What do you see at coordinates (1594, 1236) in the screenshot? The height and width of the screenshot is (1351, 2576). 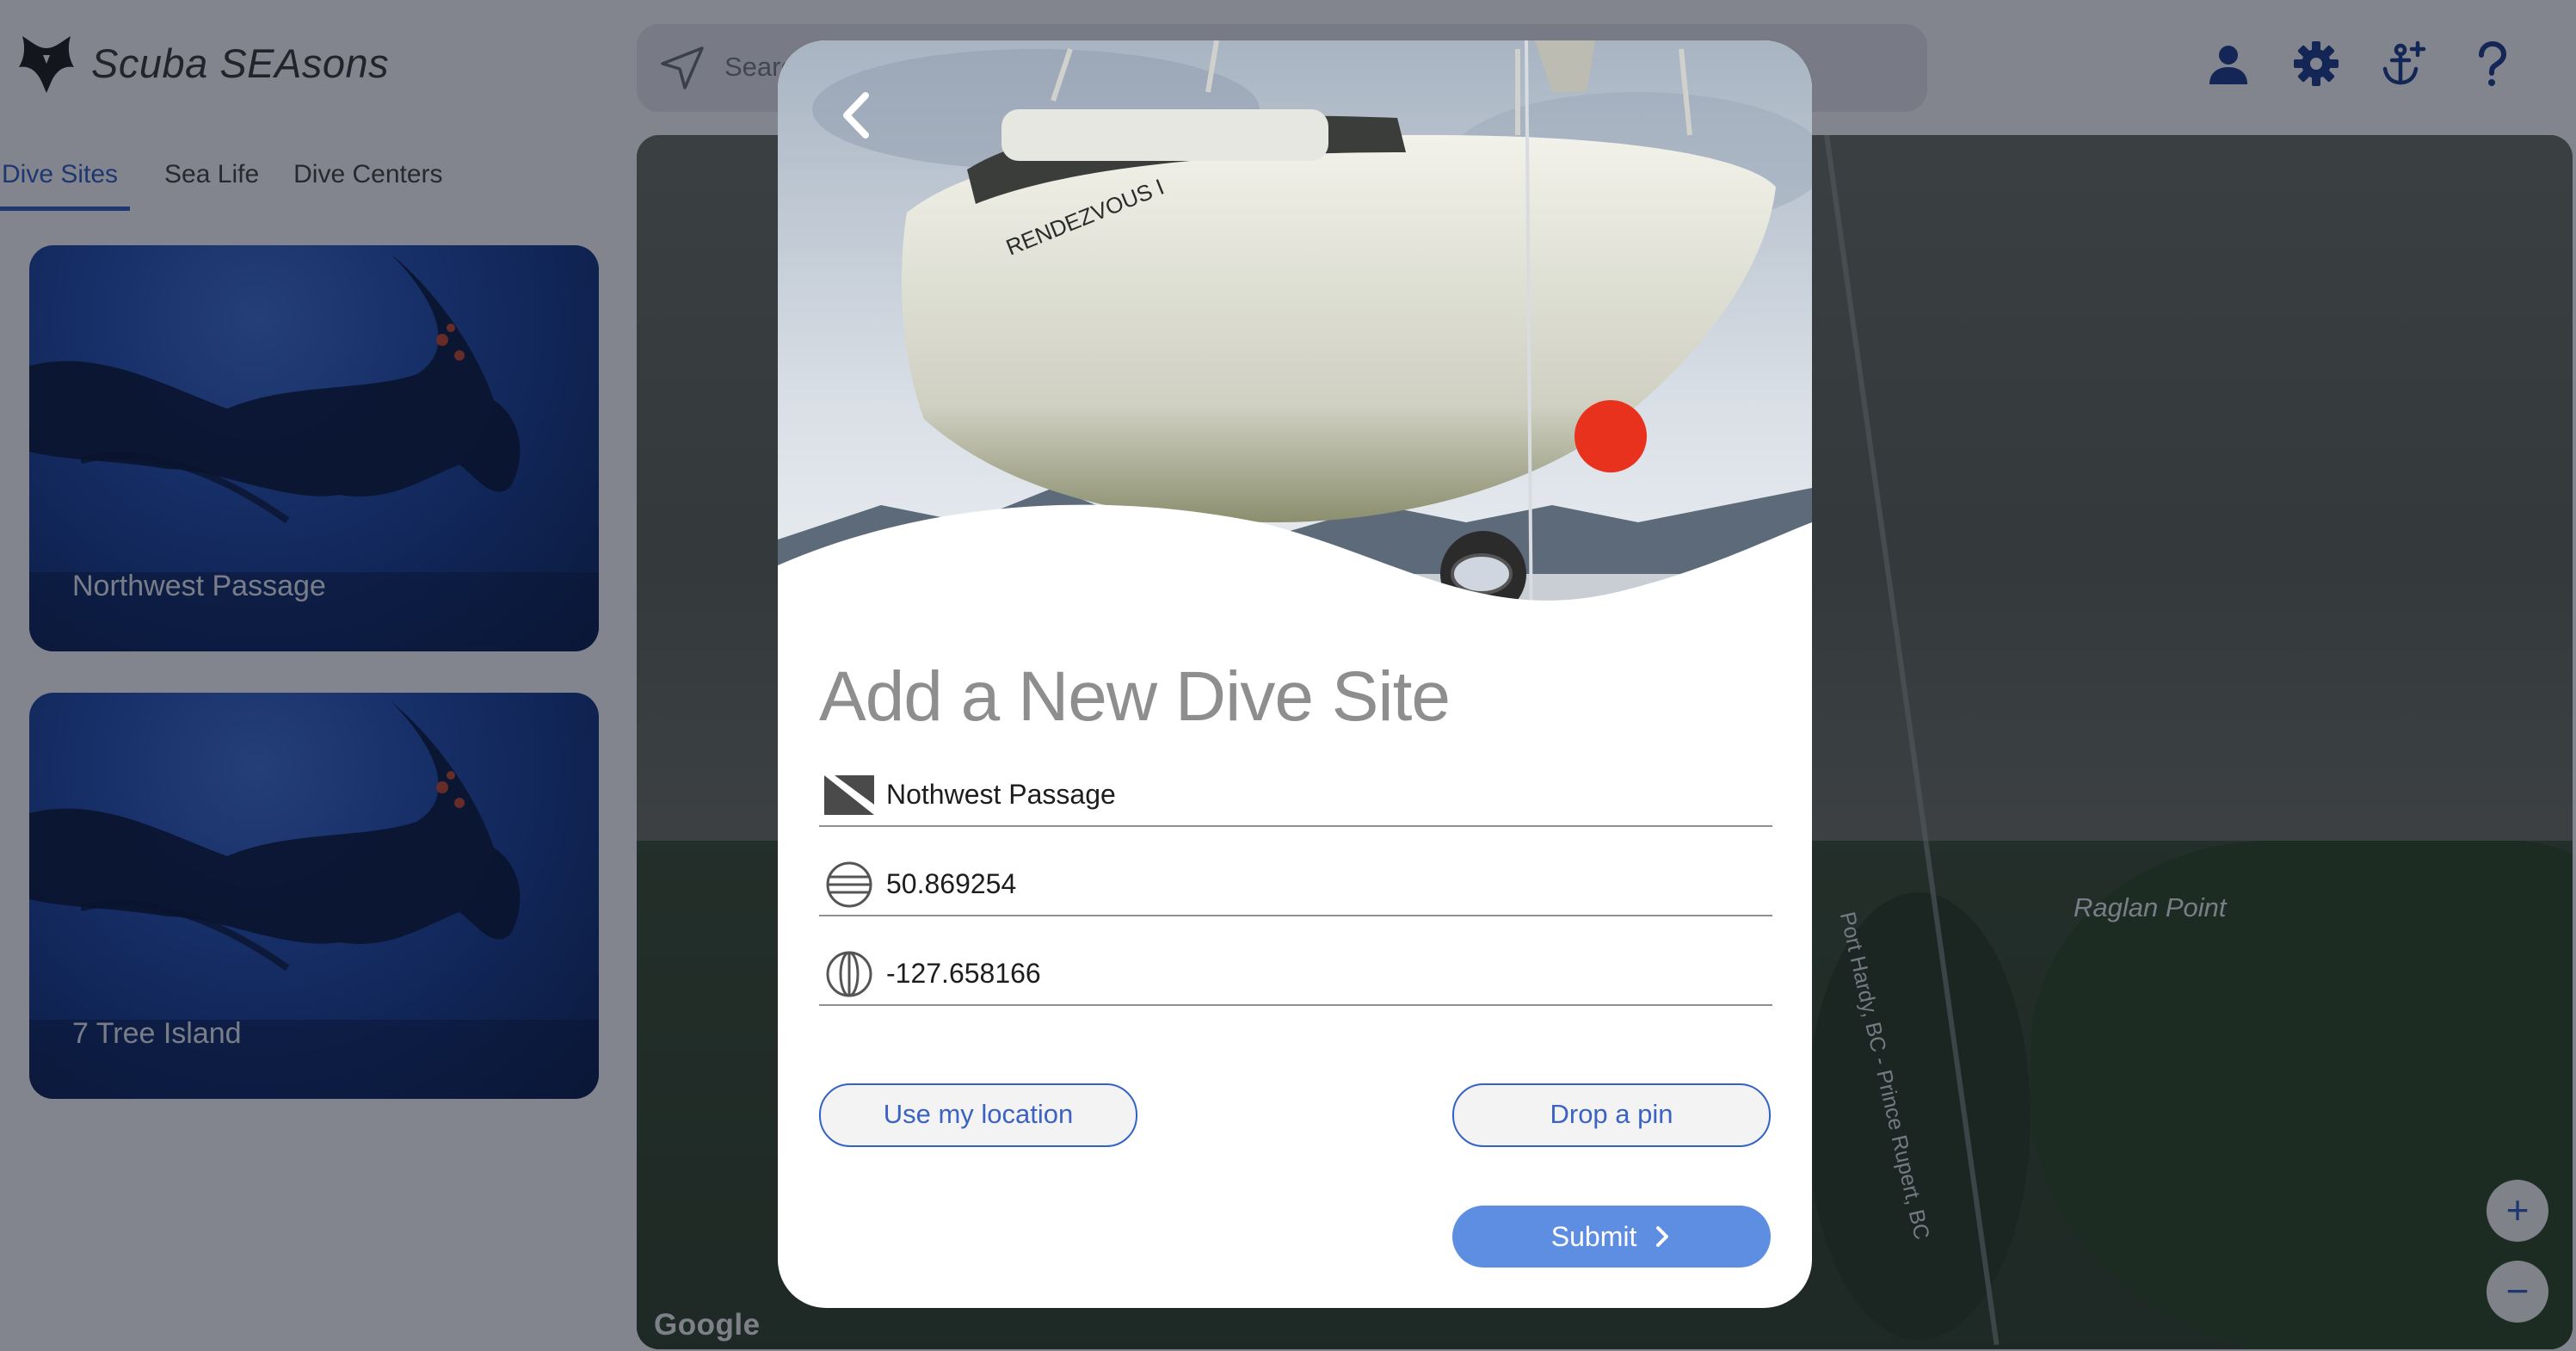 I see `submit-label: Submit` at bounding box center [1594, 1236].